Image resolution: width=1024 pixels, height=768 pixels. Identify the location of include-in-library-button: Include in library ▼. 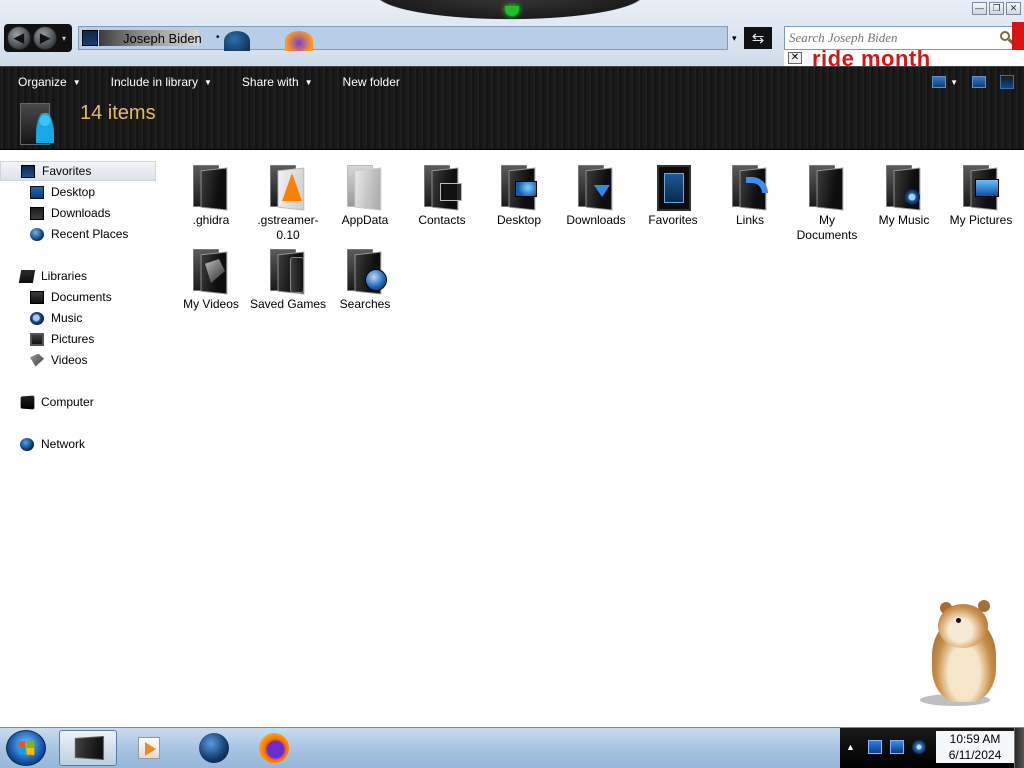
(161, 82).